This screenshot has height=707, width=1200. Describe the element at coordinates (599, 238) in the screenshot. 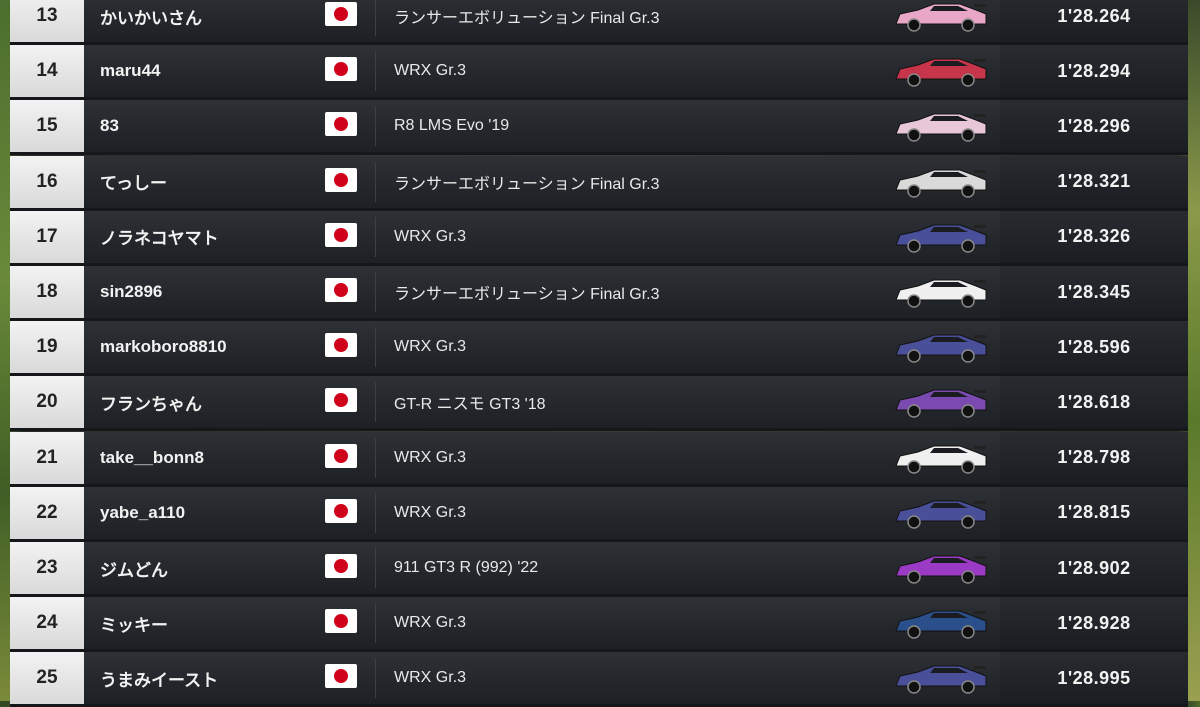

I see `table-row: 17 ノラネコヤマト WRX Gr.3 1'28.326` at that location.